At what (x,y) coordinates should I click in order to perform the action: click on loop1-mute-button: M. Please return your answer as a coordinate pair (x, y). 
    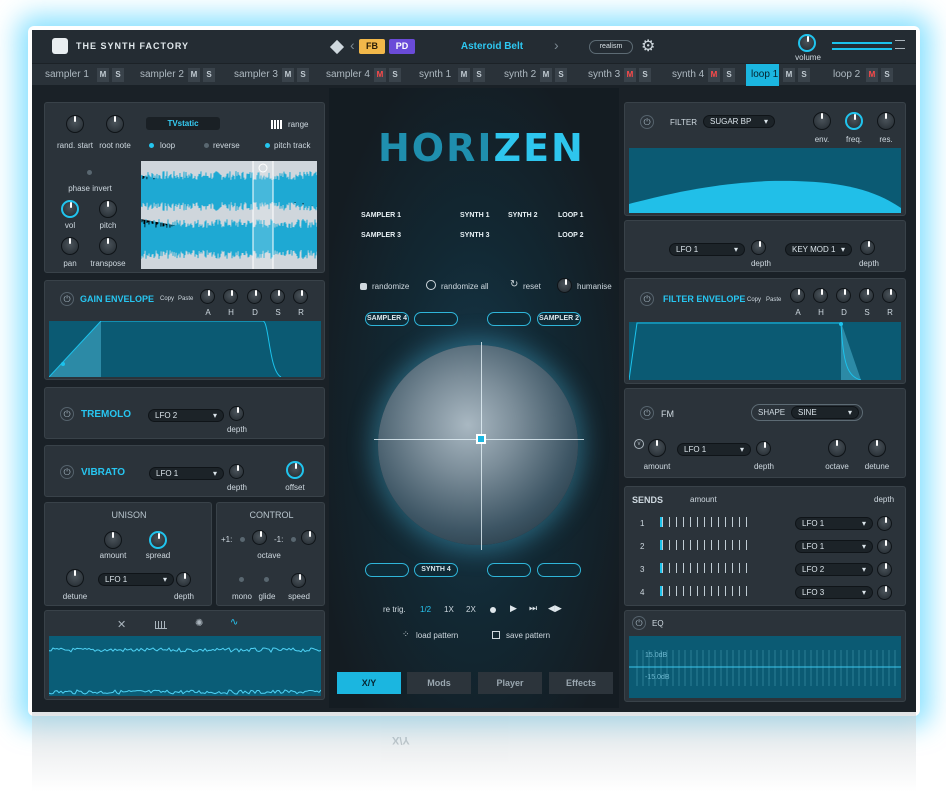
    Looking at the image, I should click on (789, 75).